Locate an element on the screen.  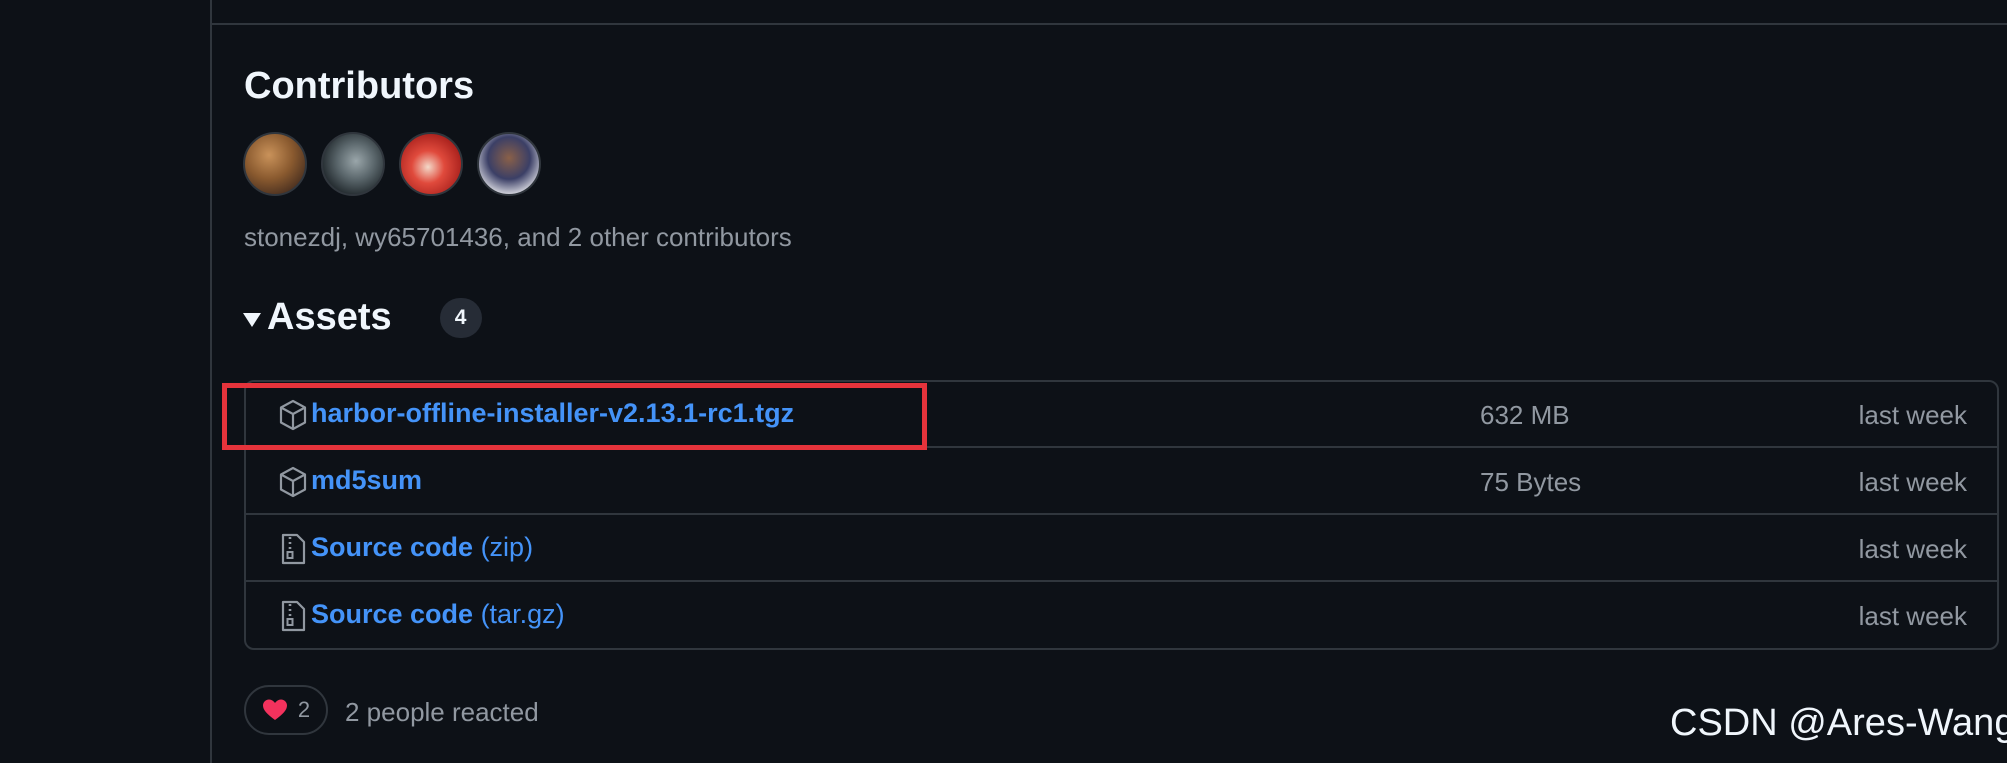
asset-row: Source code (tar.gz) last week is located at coordinates (1121, 616).